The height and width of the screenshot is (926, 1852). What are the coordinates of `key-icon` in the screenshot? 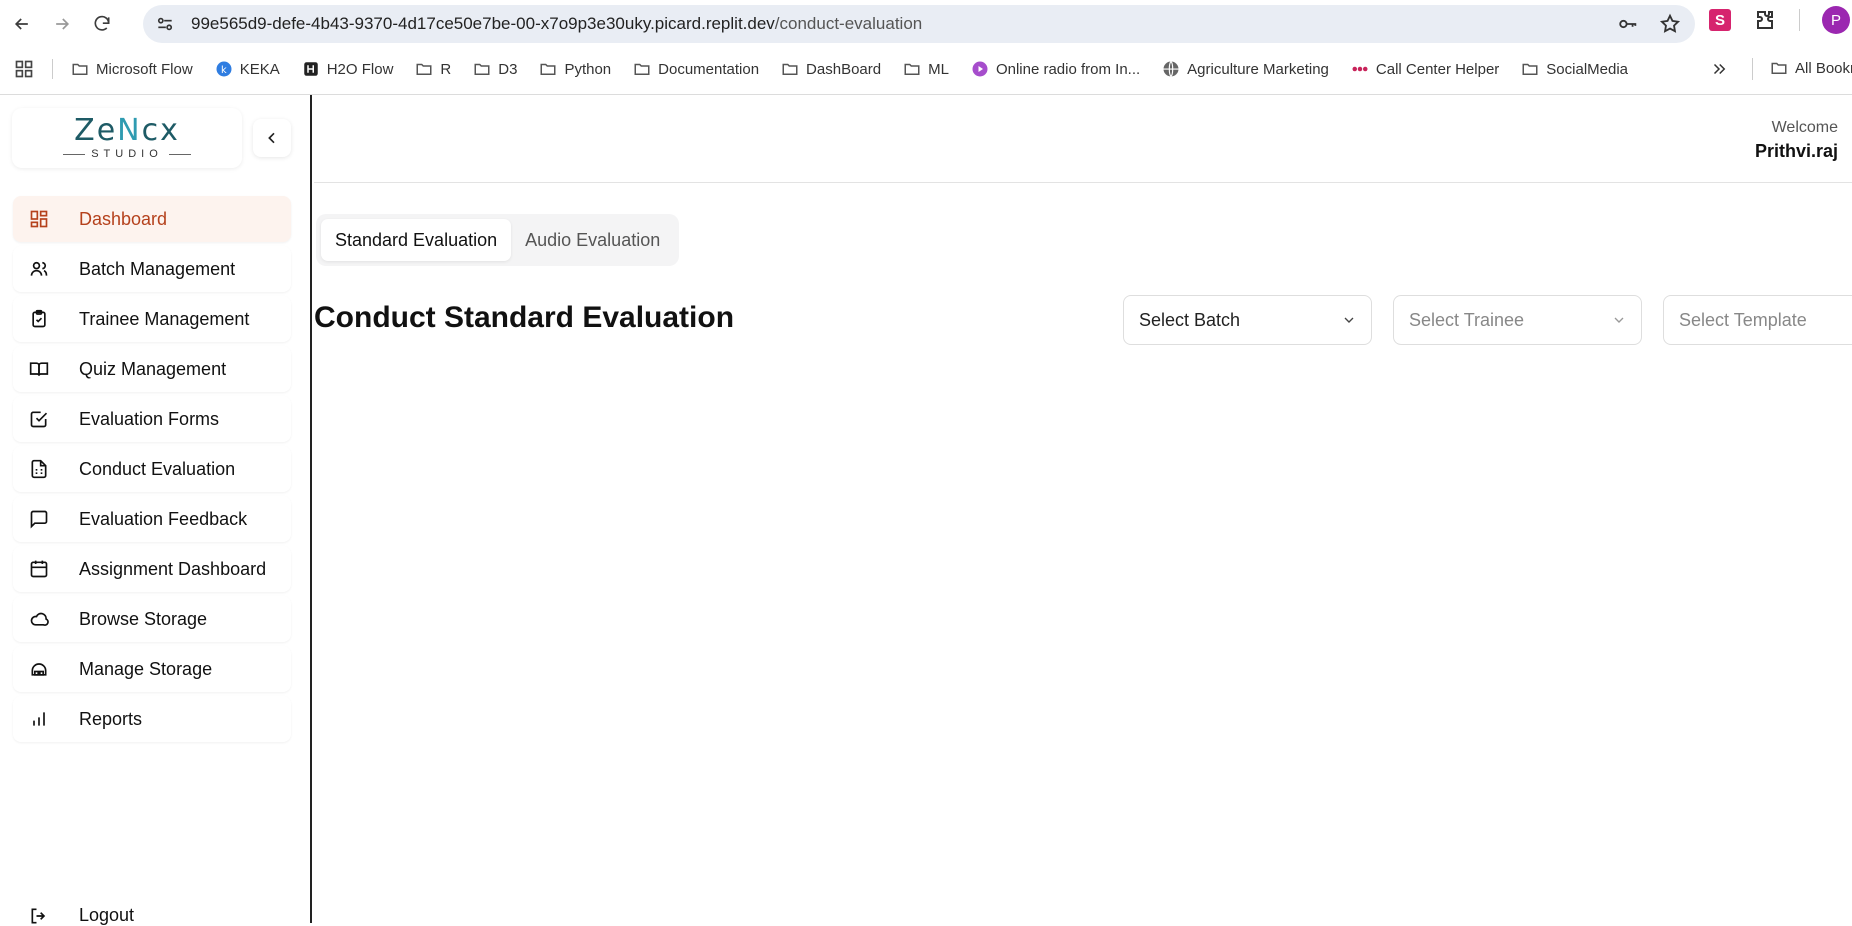 It's located at (1628, 24).